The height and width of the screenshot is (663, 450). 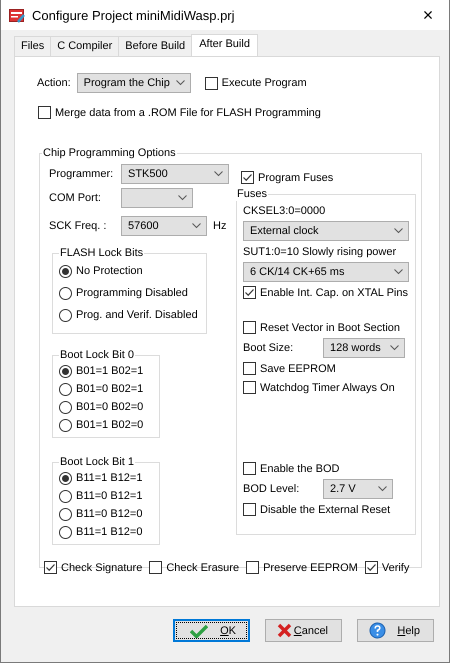 I want to click on checkbox: Program Fuses, so click(x=328, y=177).